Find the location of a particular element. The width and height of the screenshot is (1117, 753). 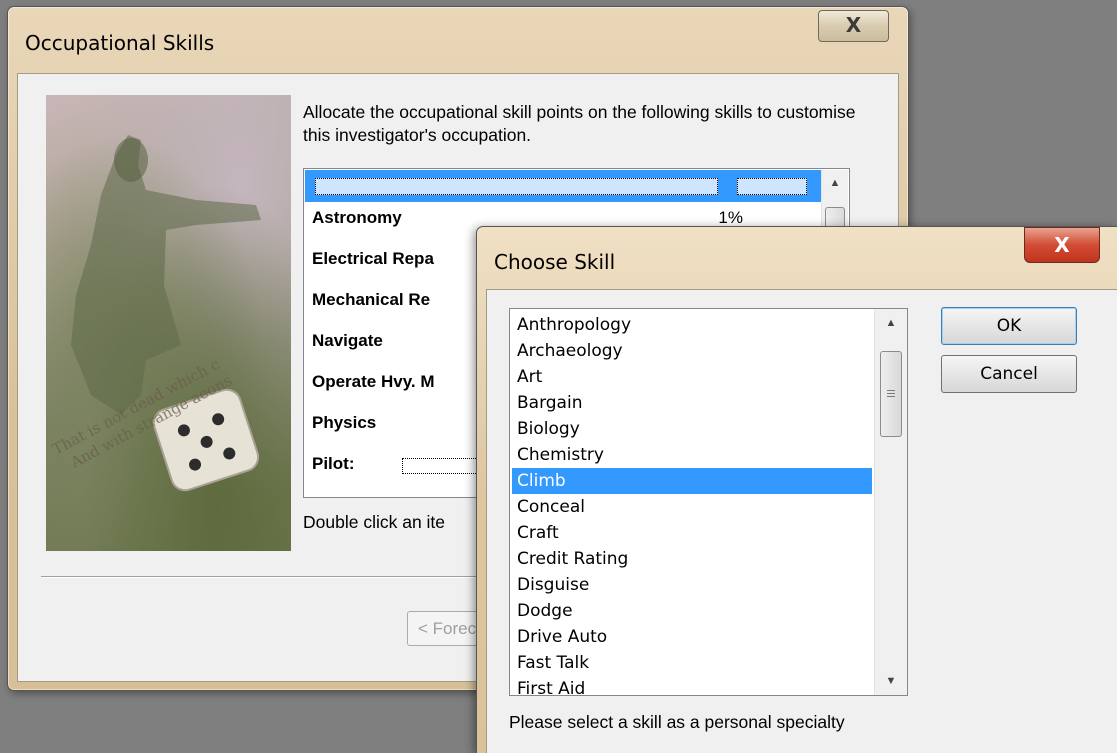

skill-points-field is located at coordinates (772, 186).